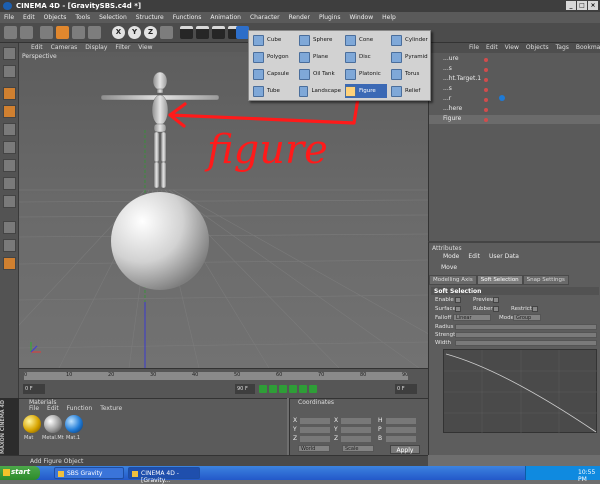  What do you see at coordinates (514, 119) in the screenshot?
I see `object-row-figure: Figure` at bounding box center [514, 119].